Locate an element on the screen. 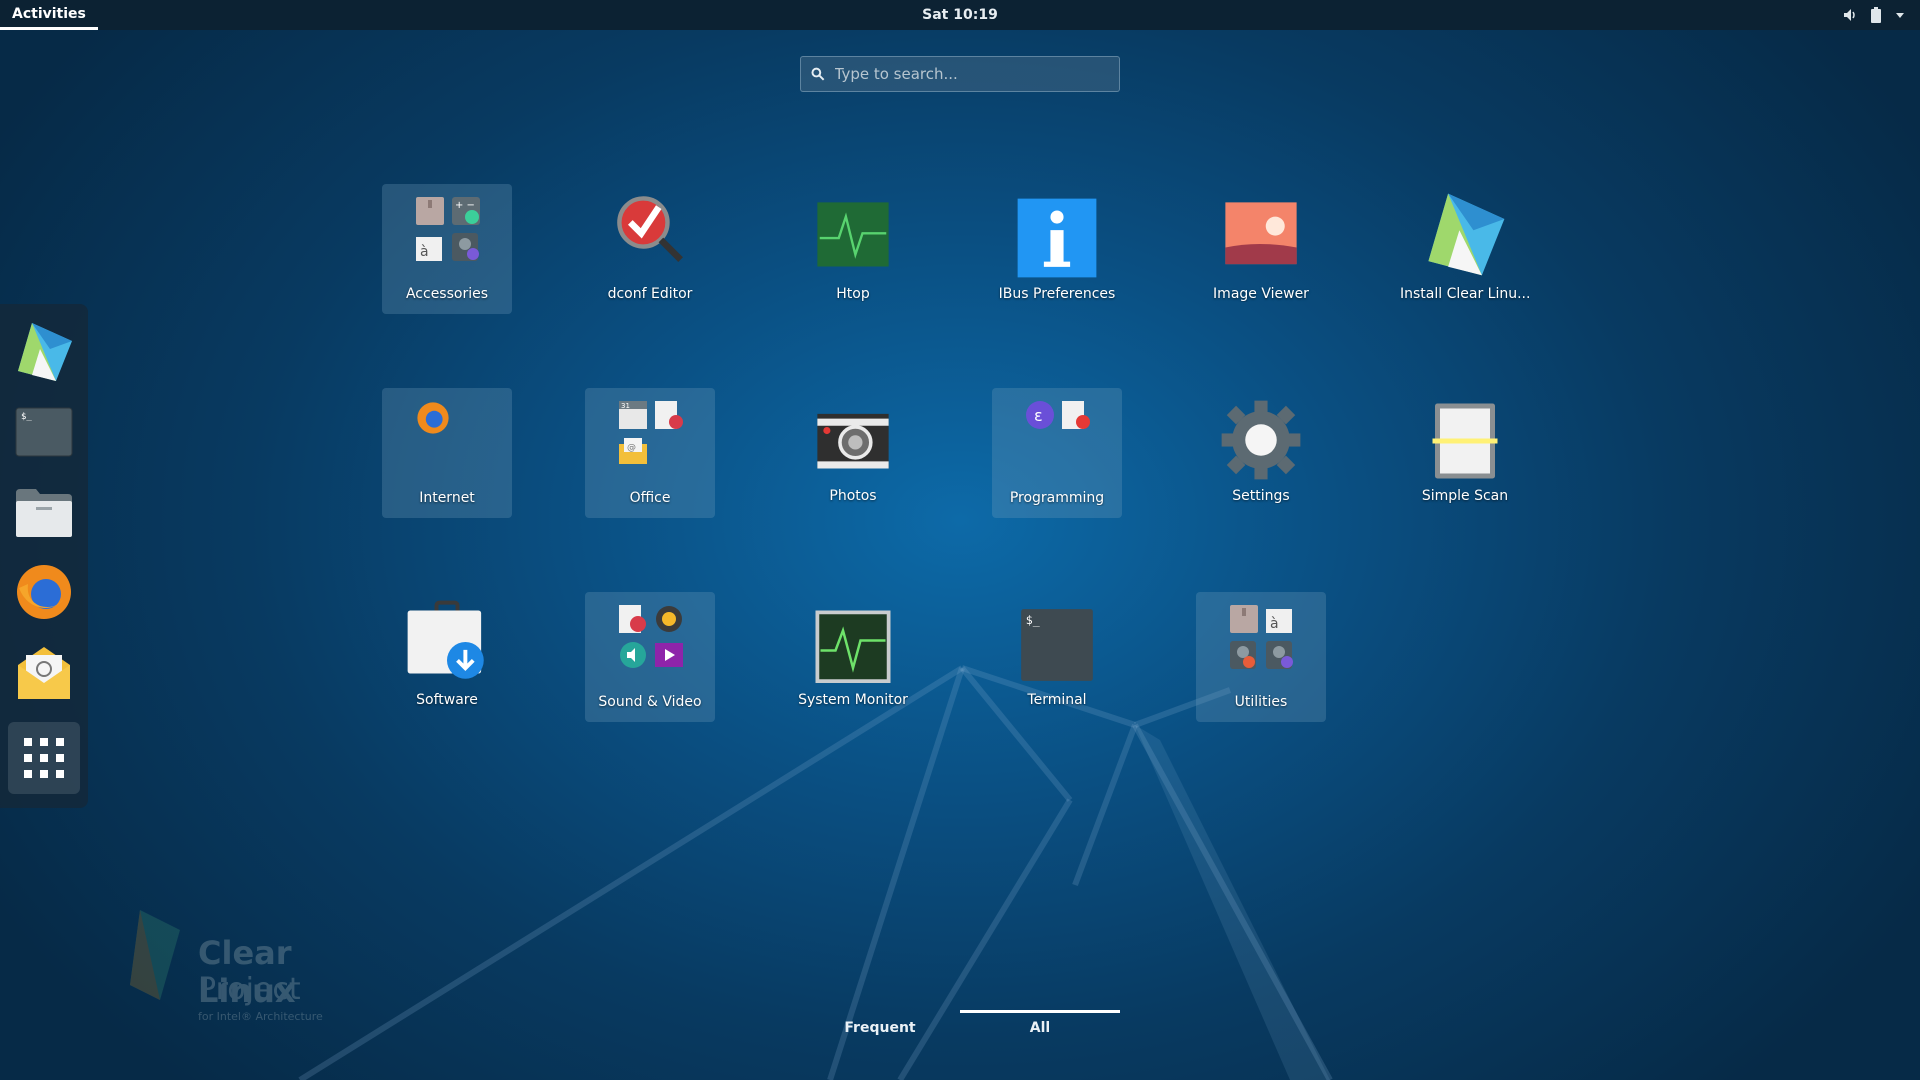 This screenshot has height=1080, width=1920. search-input is located at coordinates (970, 74).